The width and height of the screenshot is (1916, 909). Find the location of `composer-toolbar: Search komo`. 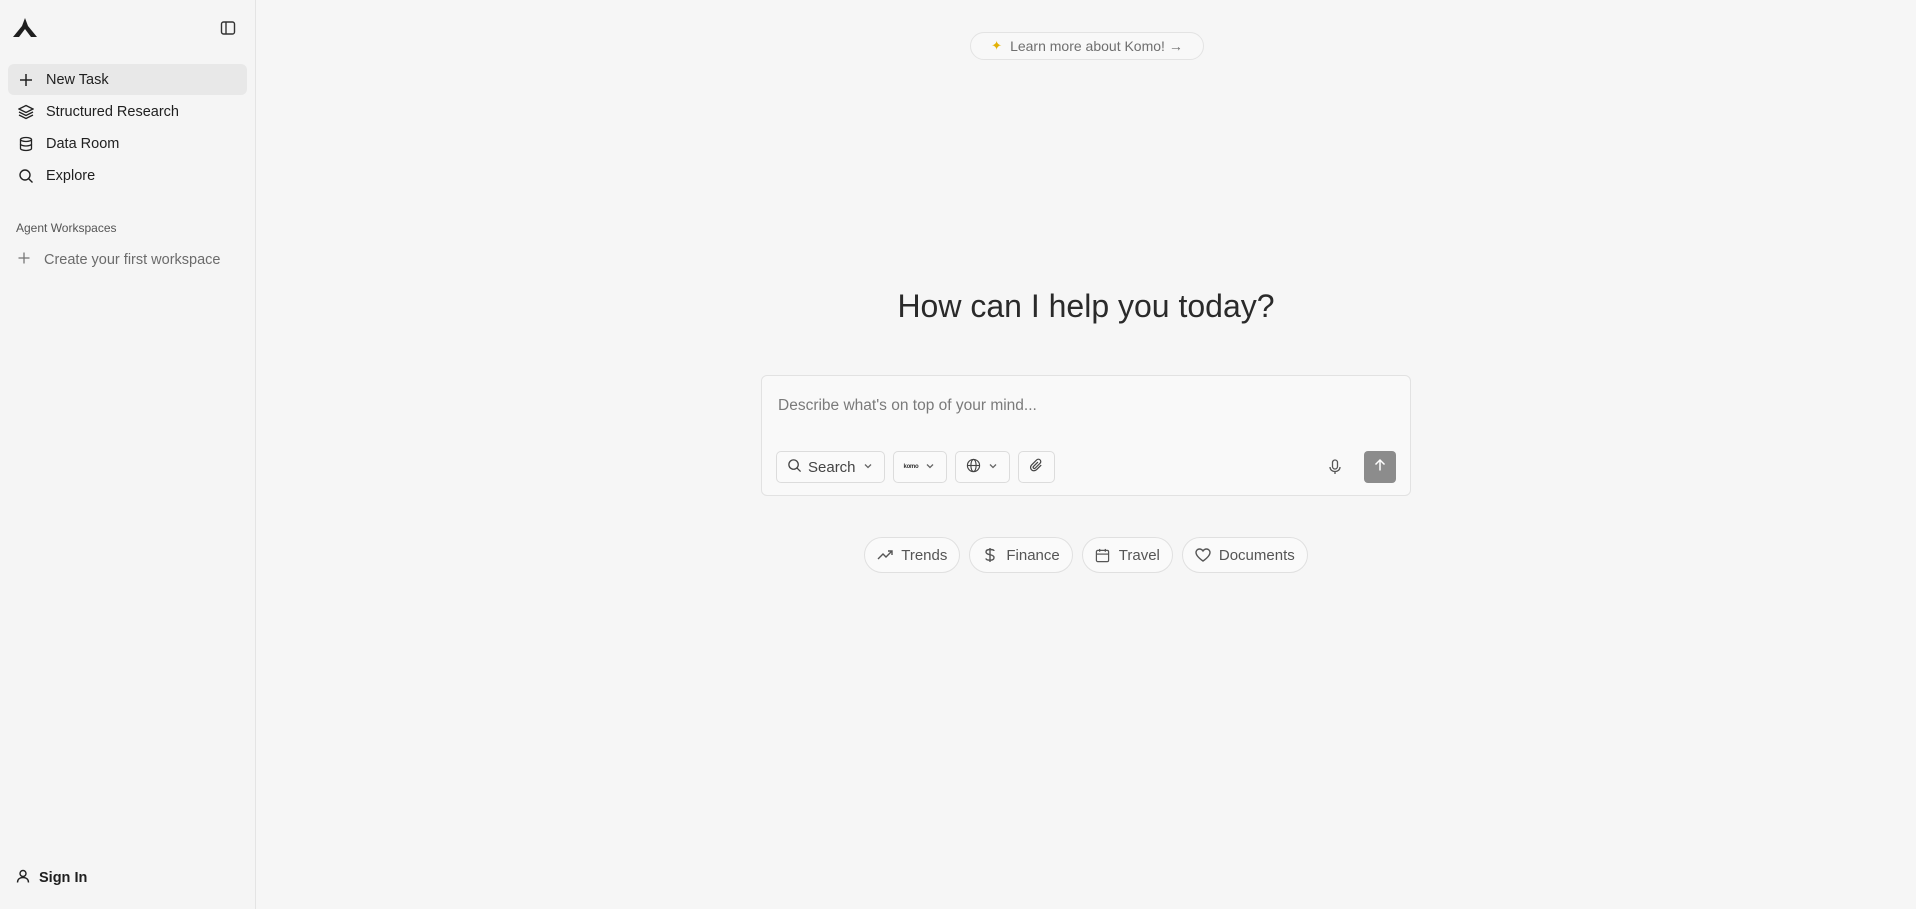

composer-toolbar: Search komo is located at coordinates (916, 467).